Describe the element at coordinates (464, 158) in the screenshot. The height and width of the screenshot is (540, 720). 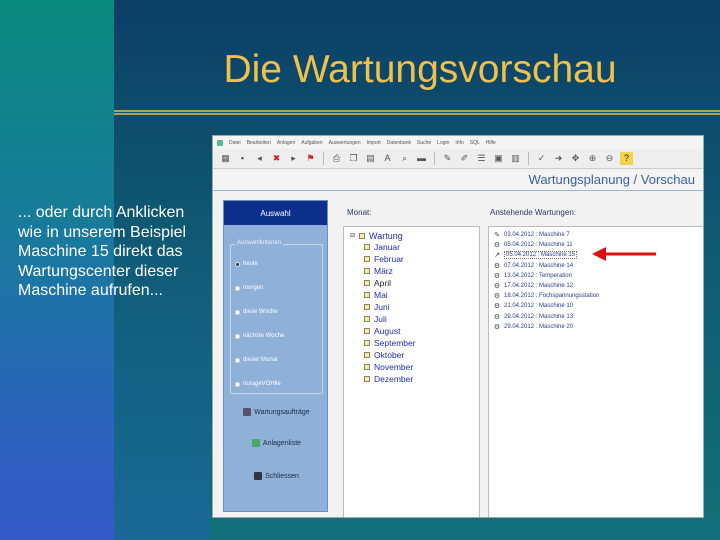
I see `edit-icon: ✐` at that location.